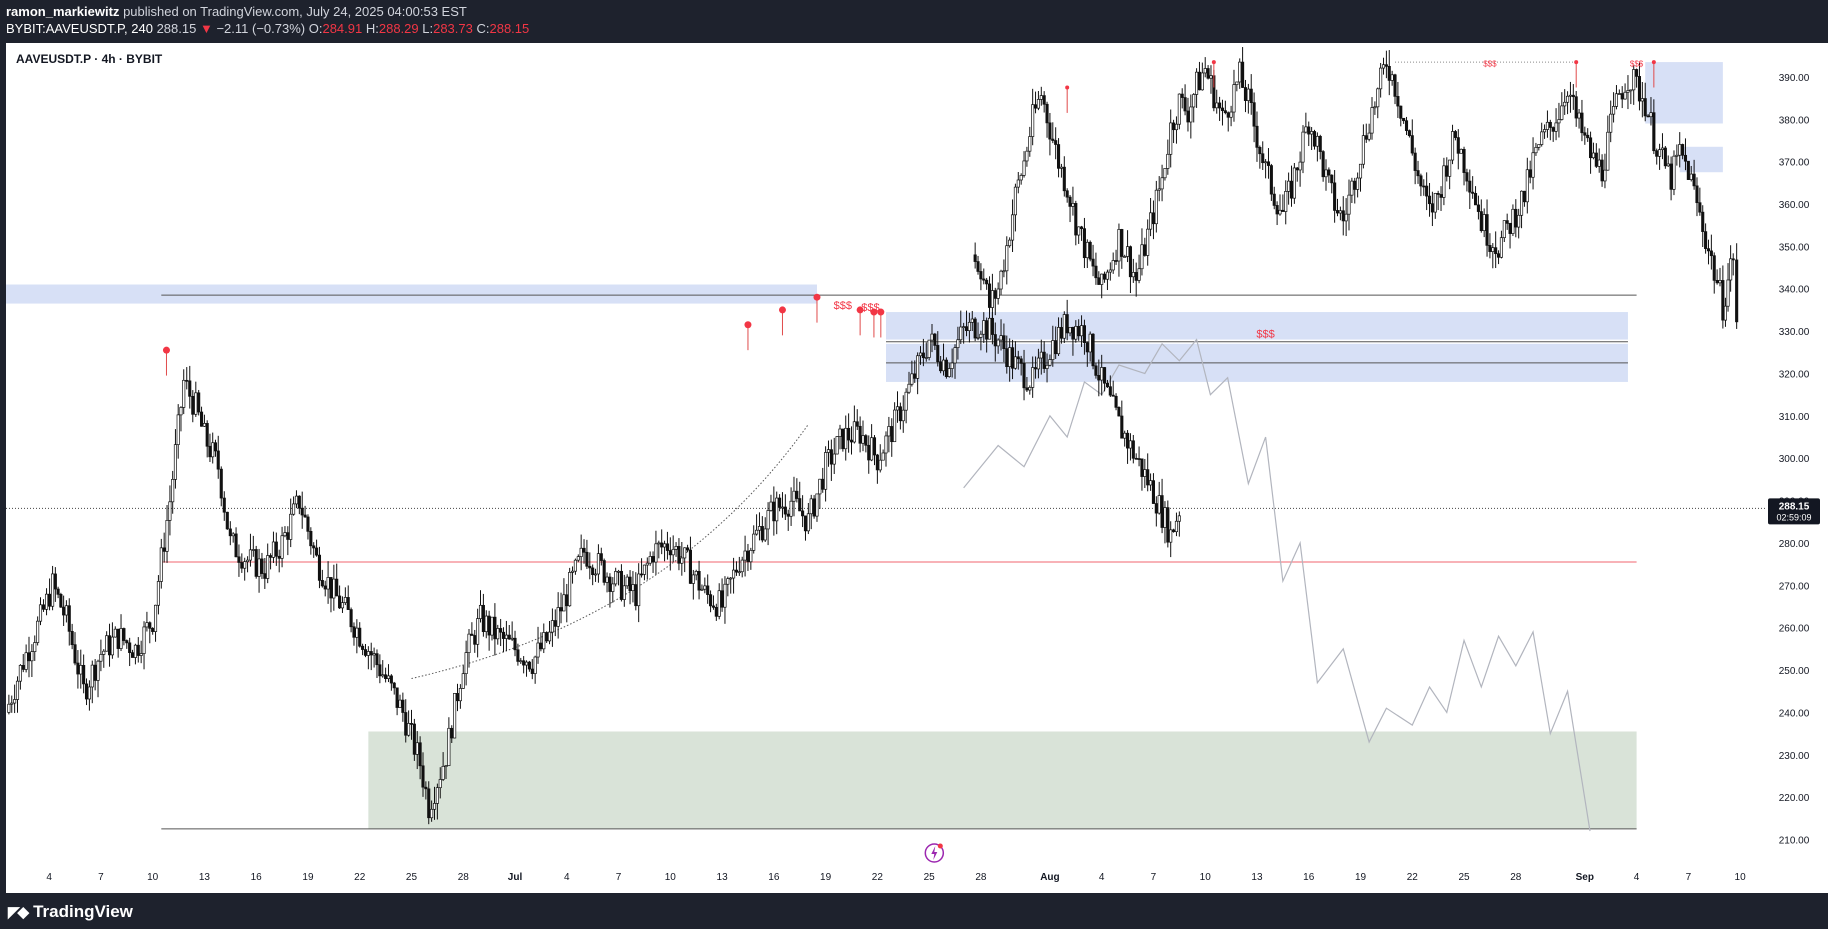  What do you see at coordinates (428, 28) in the screenshot?
I see `low-label: L:` at bounding box center [428, 28].